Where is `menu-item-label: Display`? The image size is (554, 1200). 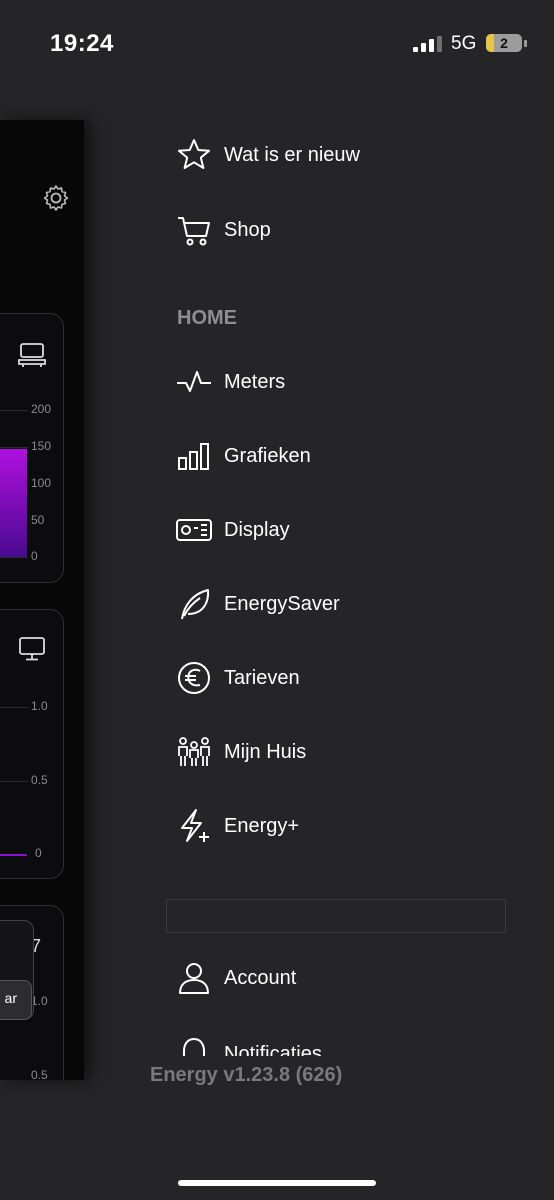
menu-item-label: Display is located at coordinates (257, 529).